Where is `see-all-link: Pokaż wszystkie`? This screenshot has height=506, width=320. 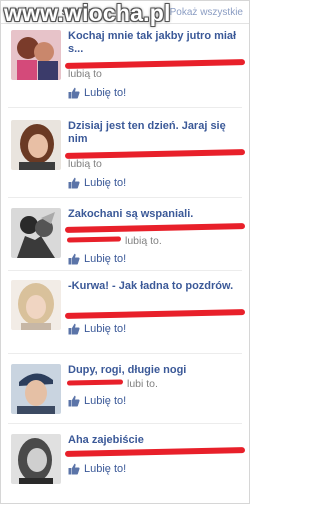 see-all-link: Pokaż wszystkie is located at coordinates (206, 12).